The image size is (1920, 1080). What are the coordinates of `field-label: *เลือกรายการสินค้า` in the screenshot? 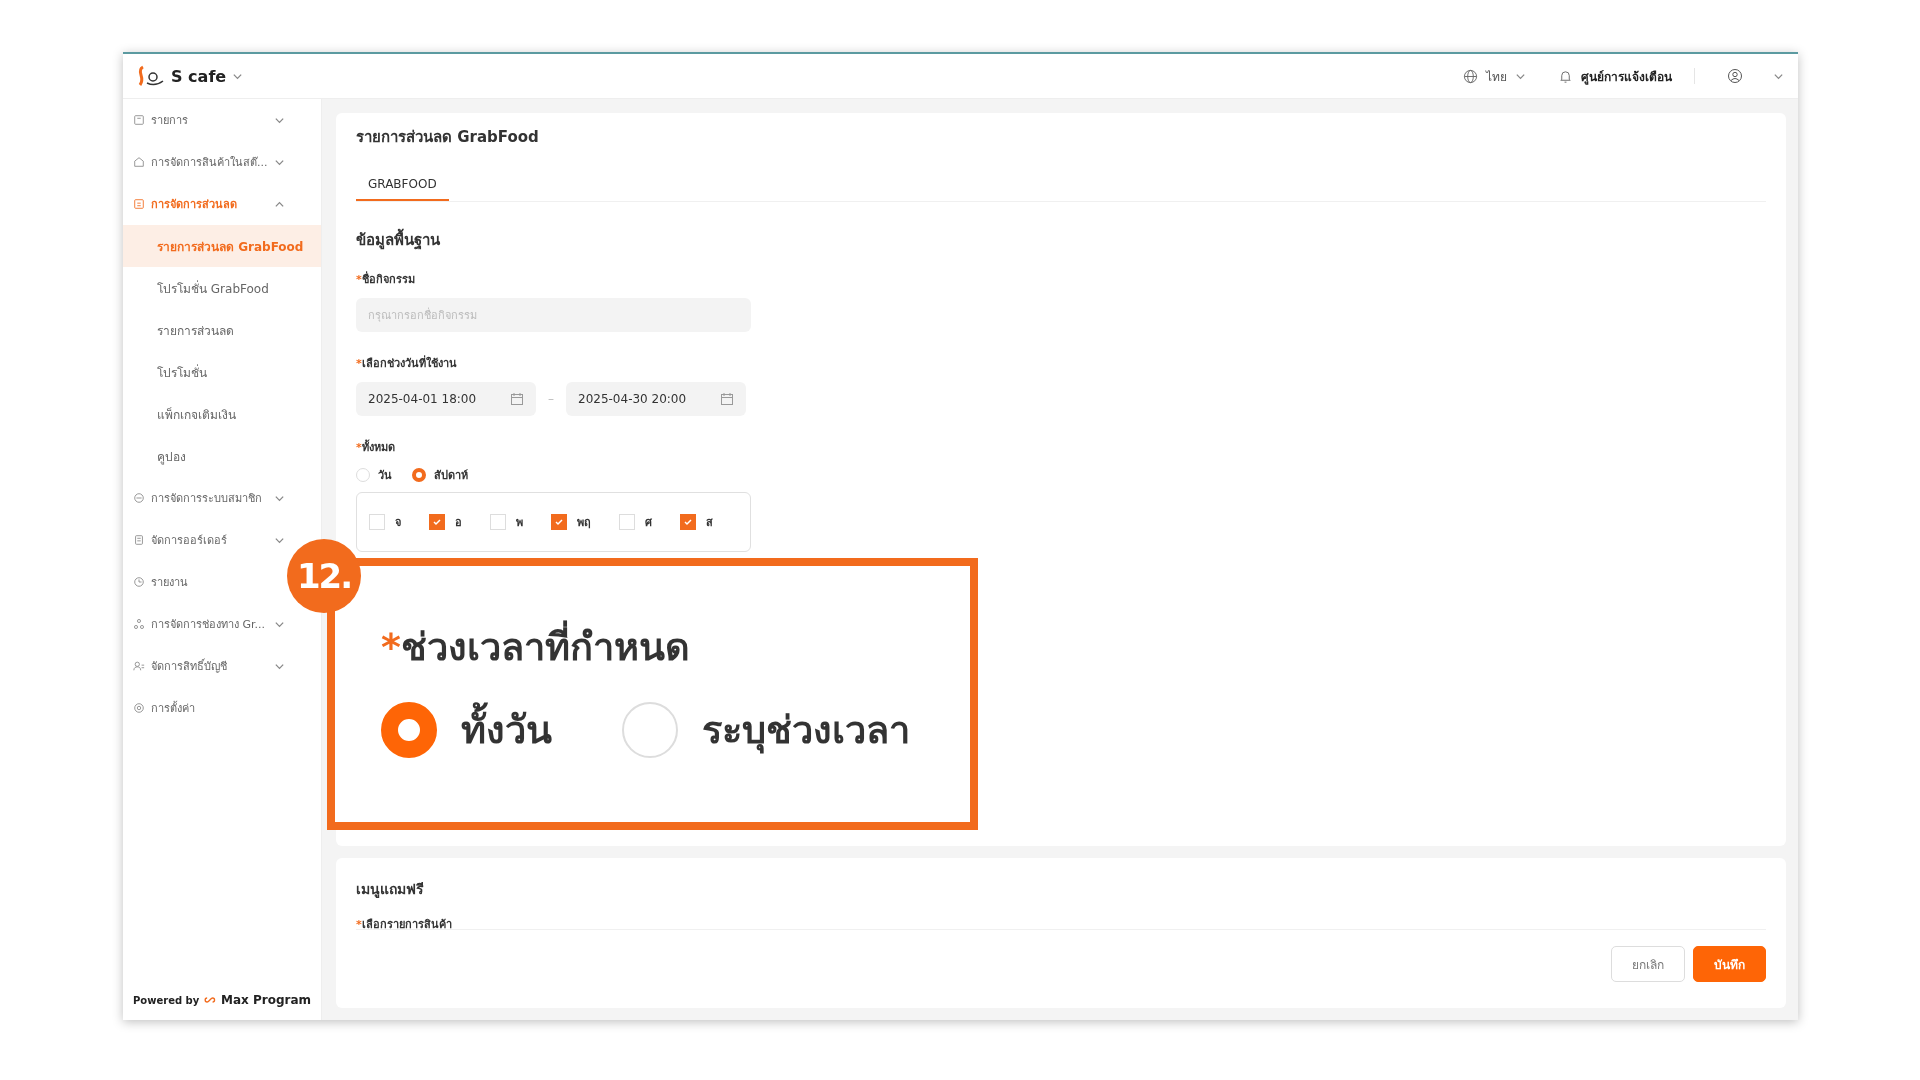 It's located at (1061, 924).